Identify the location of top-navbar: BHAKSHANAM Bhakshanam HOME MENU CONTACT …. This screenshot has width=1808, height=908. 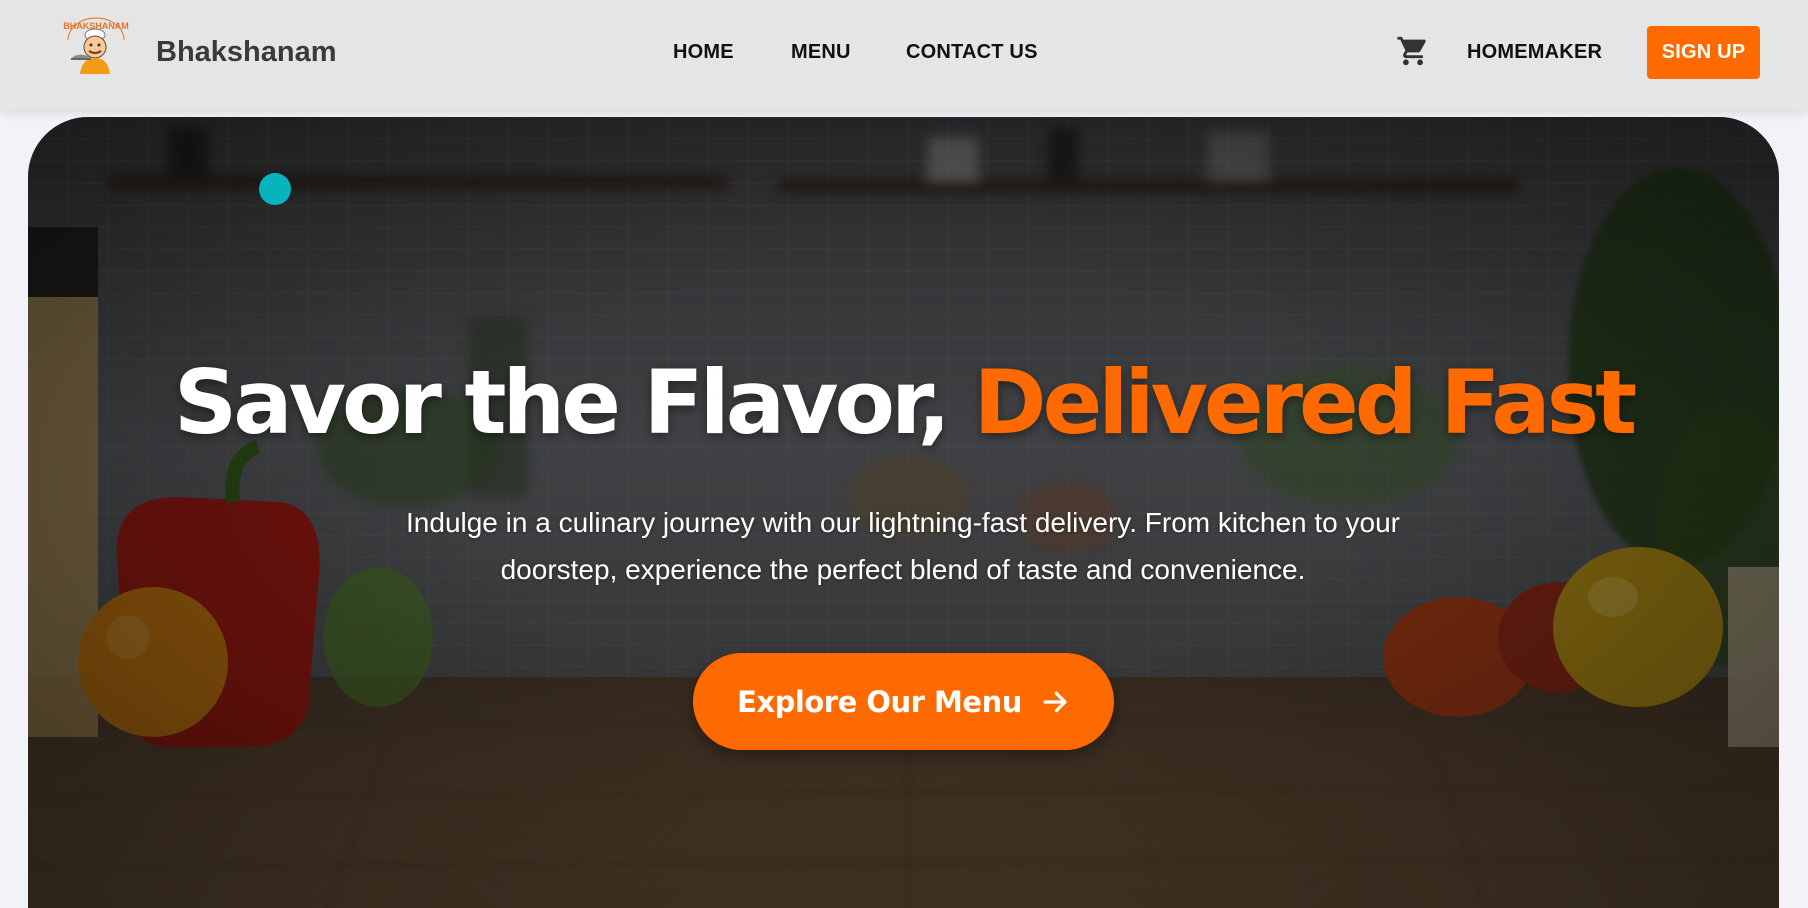
(904, 55).